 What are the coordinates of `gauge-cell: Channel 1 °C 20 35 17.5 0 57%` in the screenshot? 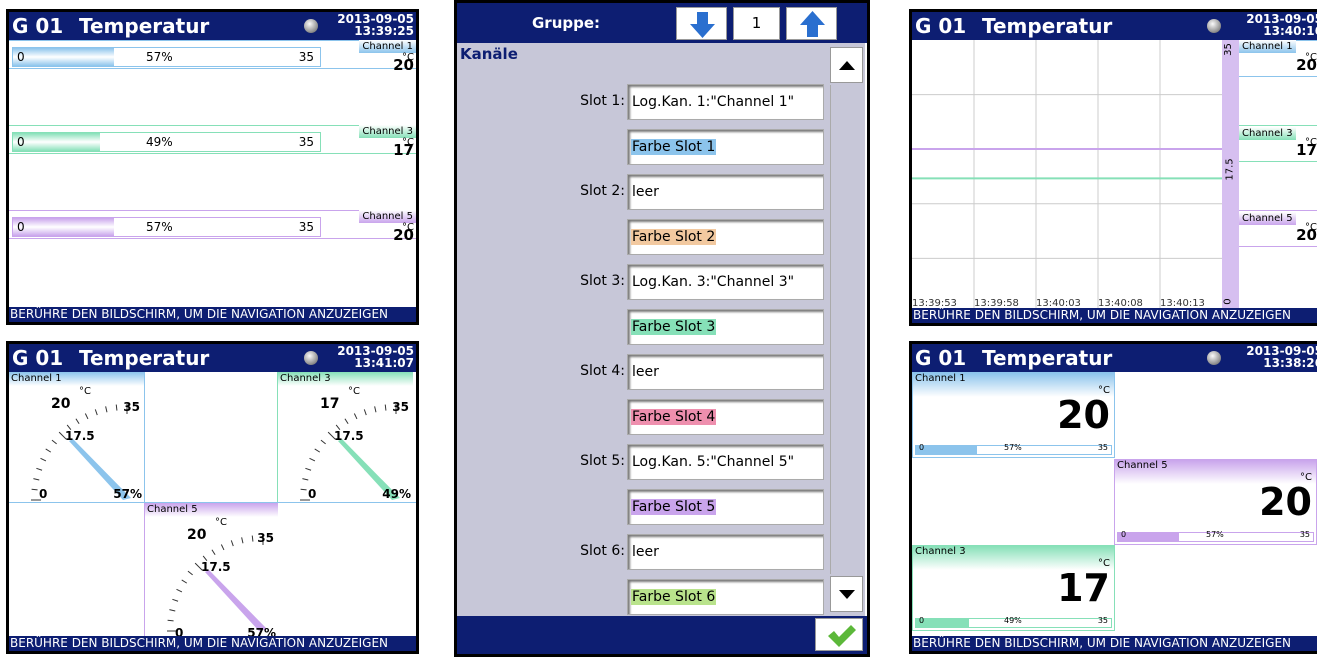 It's located at (77, 437).